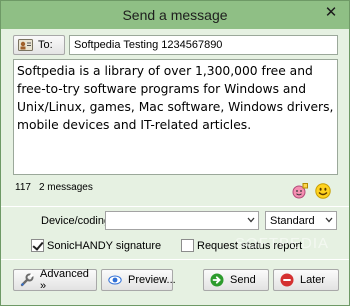  I want to click on title-bar: Send a message ✕, so click(175, 15).